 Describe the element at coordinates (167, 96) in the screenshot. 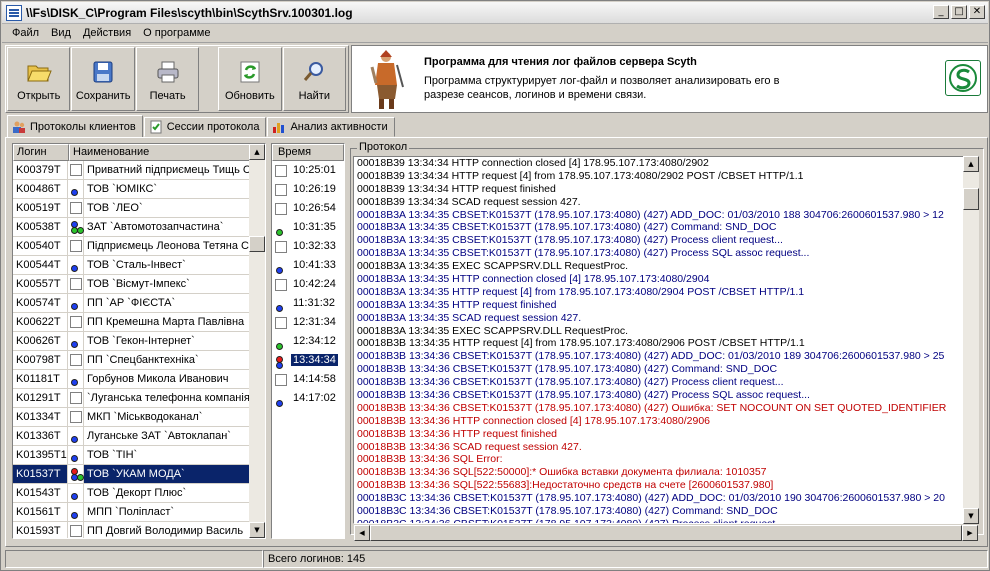

I see `print-label: Печать` at that location.